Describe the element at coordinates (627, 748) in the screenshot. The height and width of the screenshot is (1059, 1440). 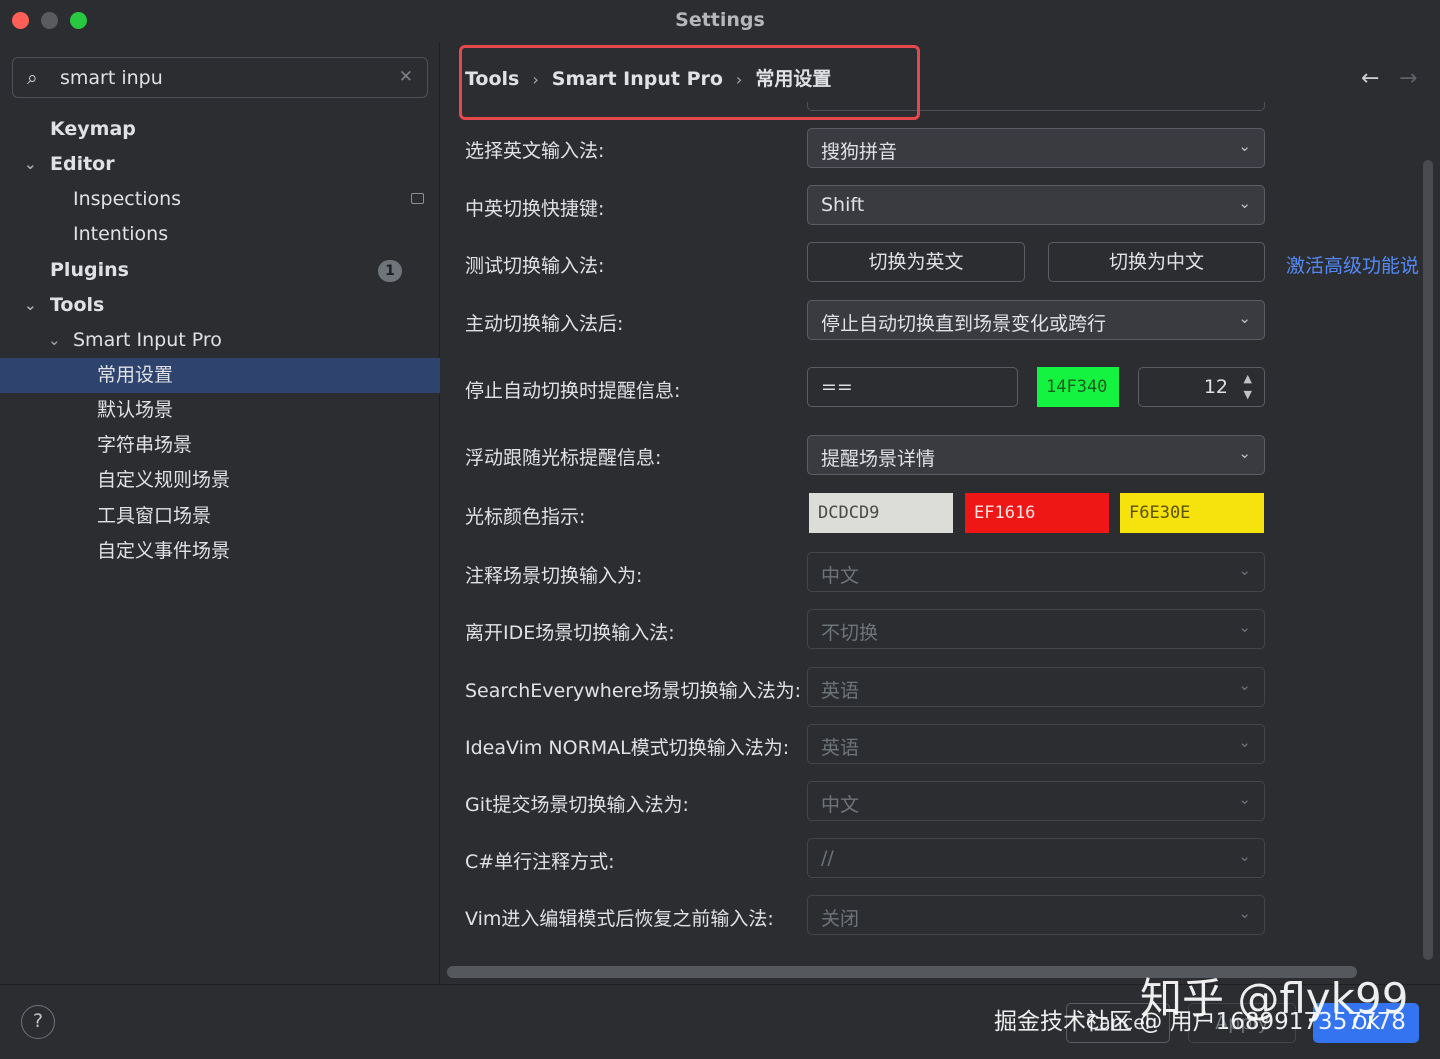
I see `ideavim-label: IdeaVim NORMAL模式切换输入法为:` at that location.